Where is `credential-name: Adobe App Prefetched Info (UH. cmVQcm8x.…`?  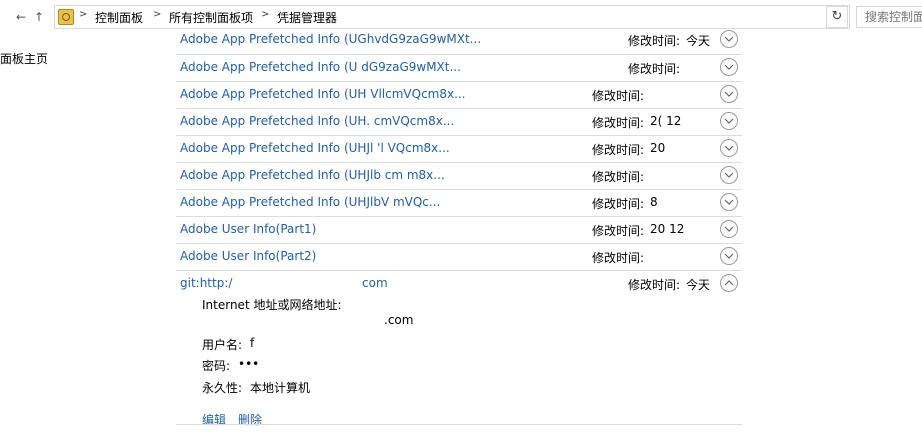
credential-name: Adobe App Prefetched Info (UH. cmVQcm8x.… is located at coordinates (317, 121).